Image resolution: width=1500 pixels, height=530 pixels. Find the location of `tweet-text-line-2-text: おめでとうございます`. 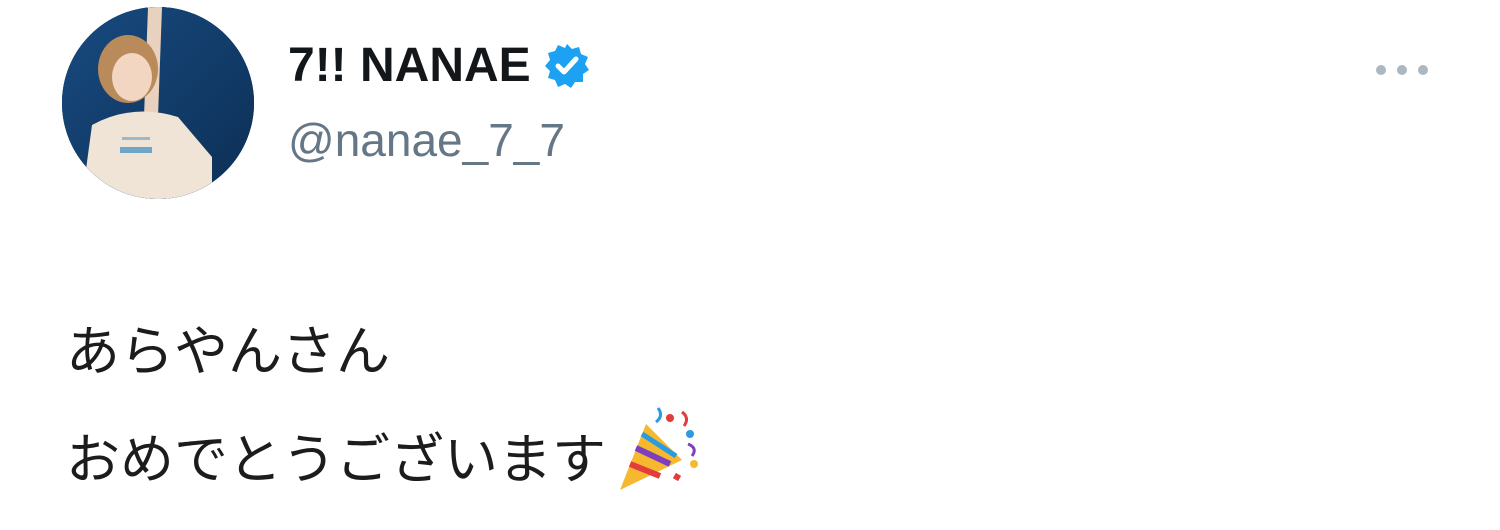

tweet-text-line-2-text: おめでとうございます is located at coordinates (336, 459).